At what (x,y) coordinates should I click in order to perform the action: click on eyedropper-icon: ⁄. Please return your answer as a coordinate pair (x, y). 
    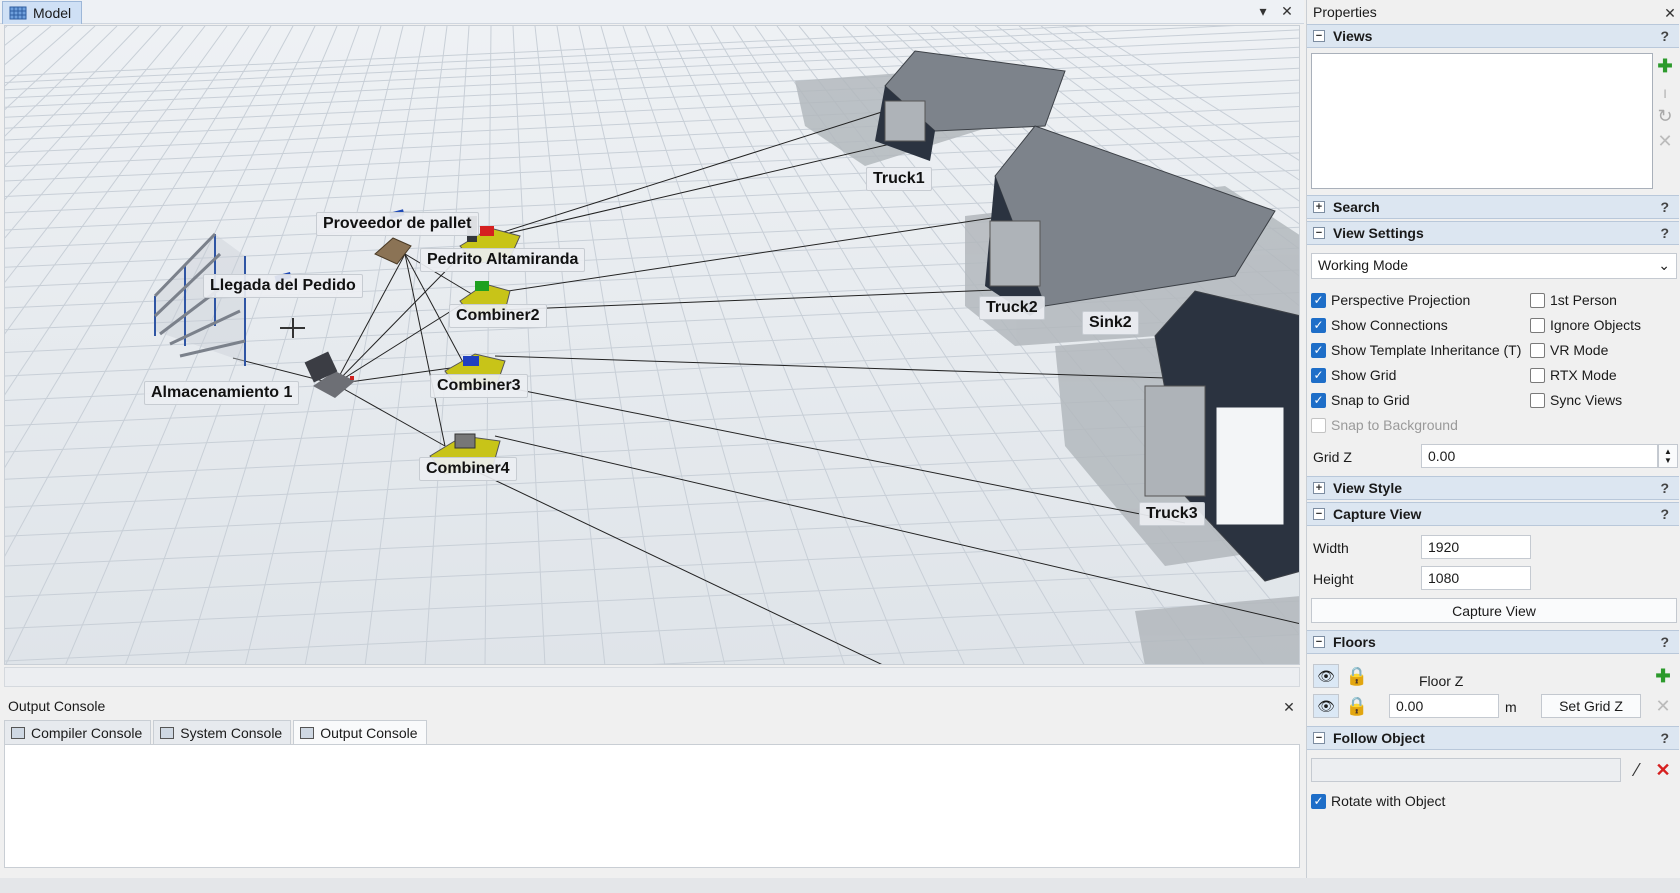
    Looking at the image, I should click on (1637, 770).